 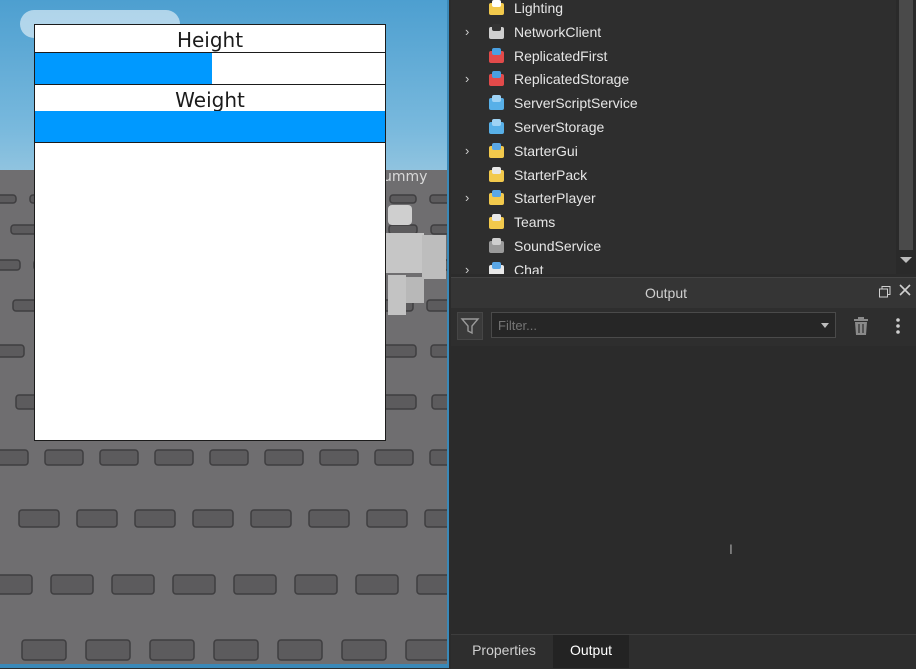 I want to click on height-bar-fill, so click(x=123, y=68).